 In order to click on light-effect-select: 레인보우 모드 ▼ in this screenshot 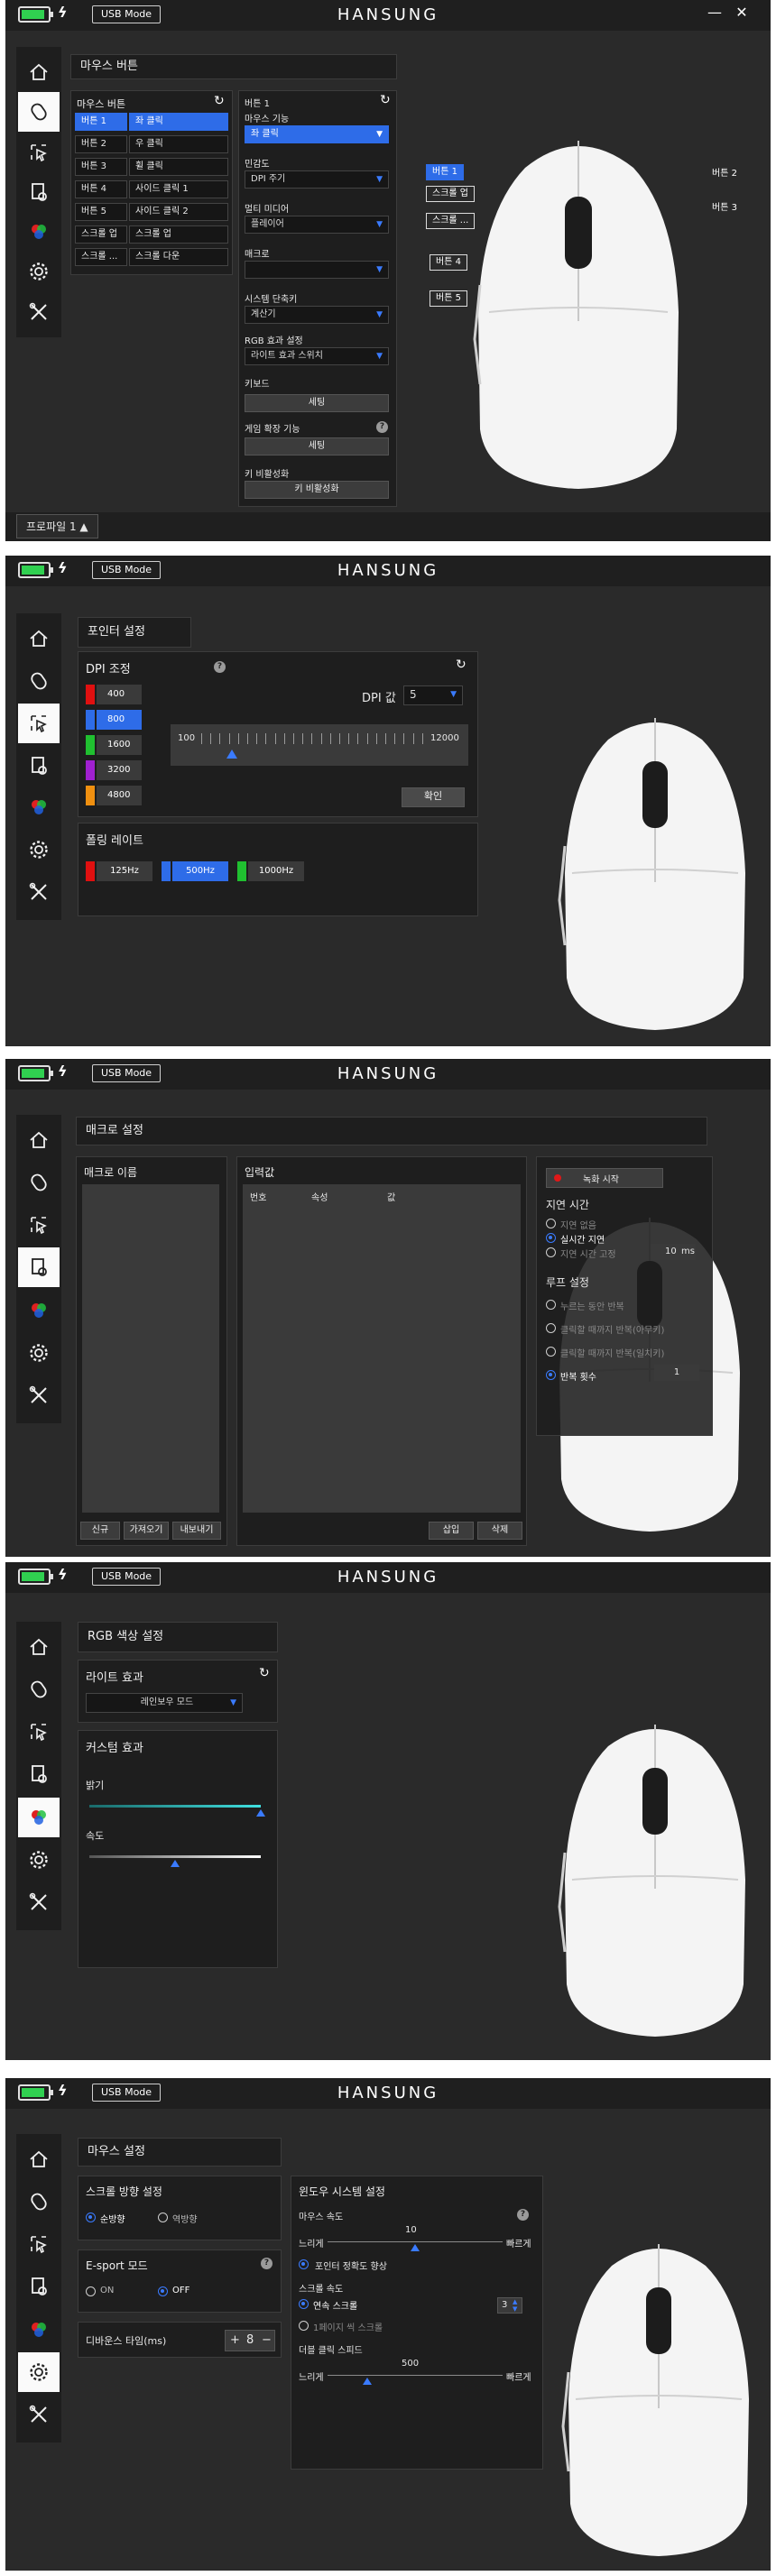, I will do `click(164, 1703)`.